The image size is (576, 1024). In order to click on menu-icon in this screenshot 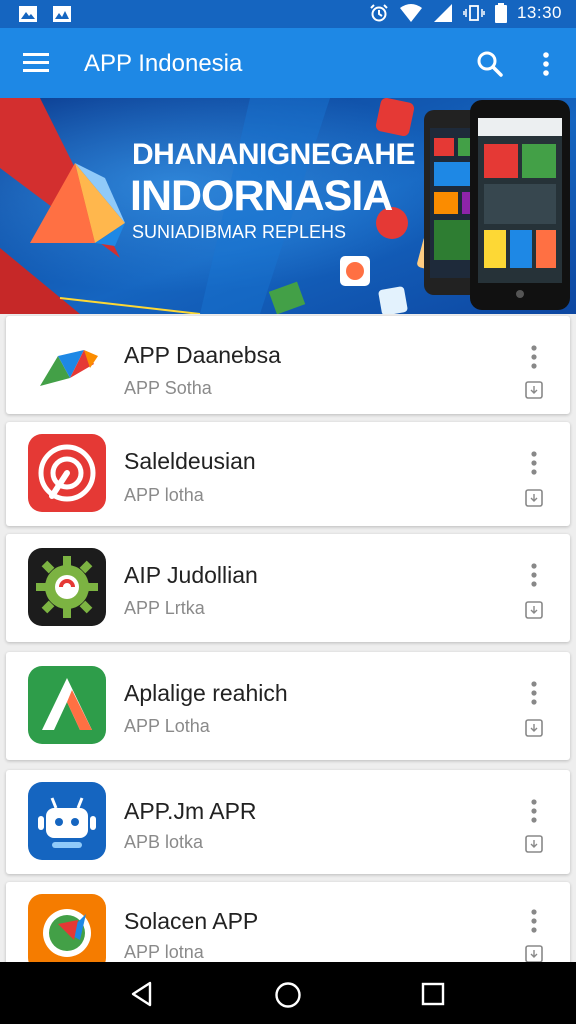, I will do `click(37, 63)`.